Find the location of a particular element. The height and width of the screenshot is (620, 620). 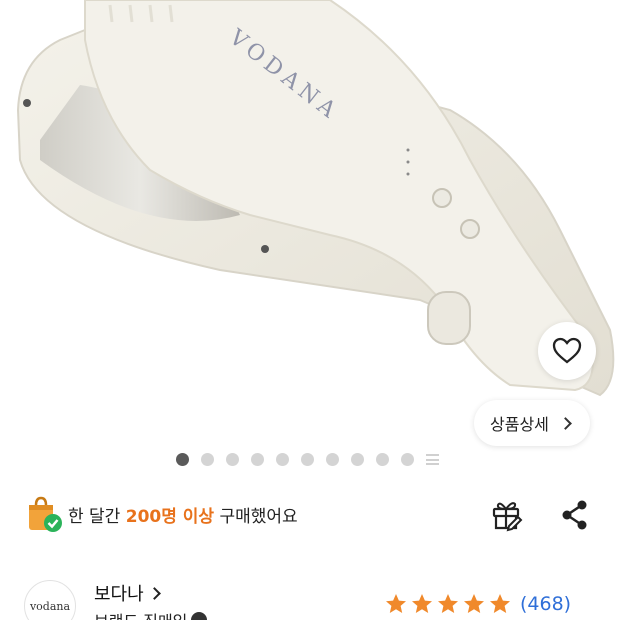

brand-name-link: 보다나 is located at coordinates (127, 593).